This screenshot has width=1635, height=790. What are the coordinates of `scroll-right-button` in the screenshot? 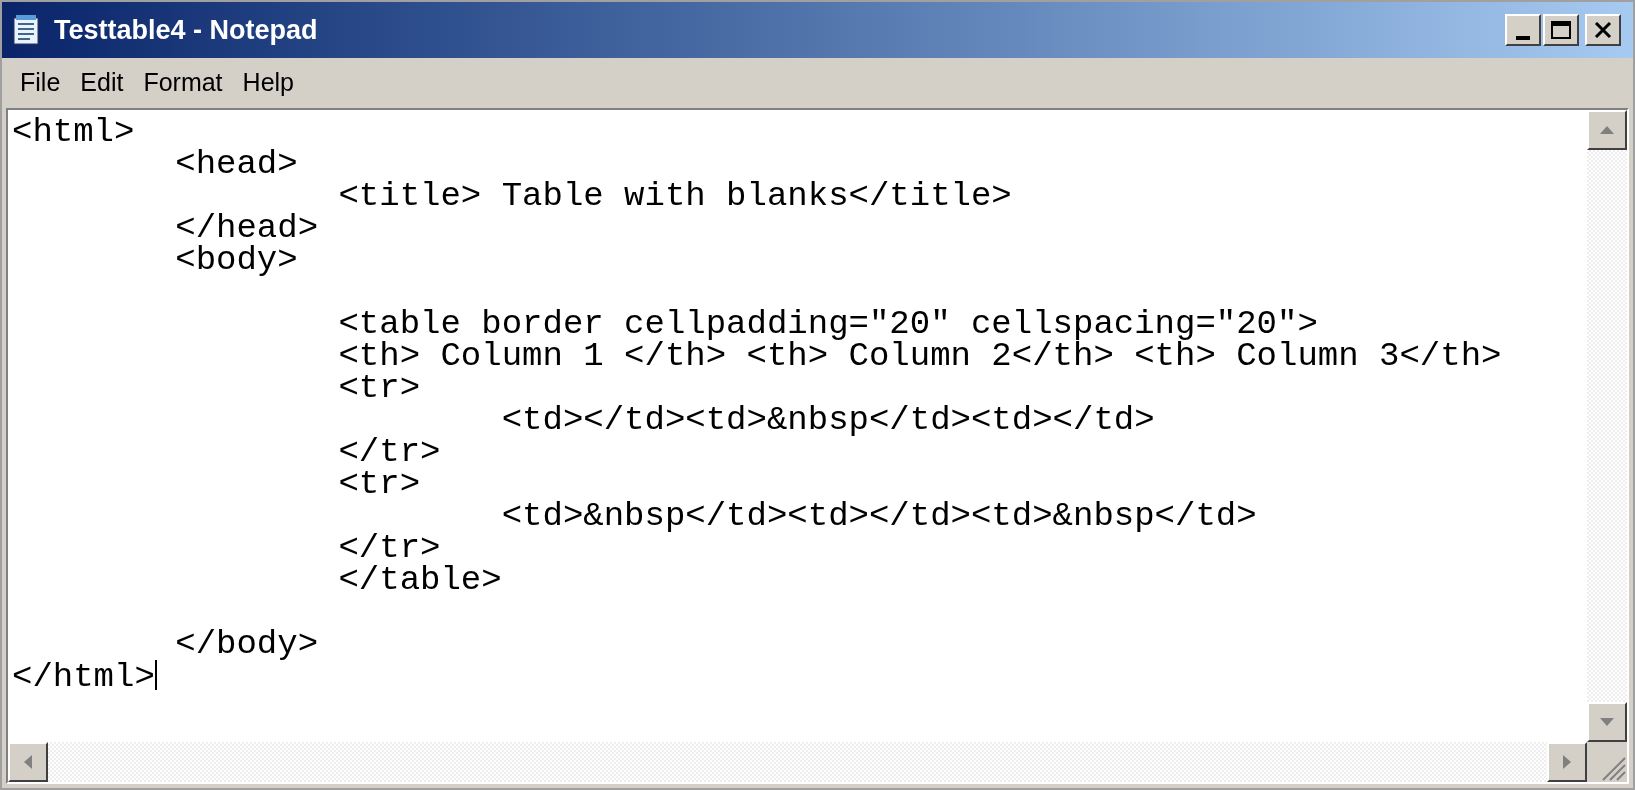 It's located at (1567, 762).